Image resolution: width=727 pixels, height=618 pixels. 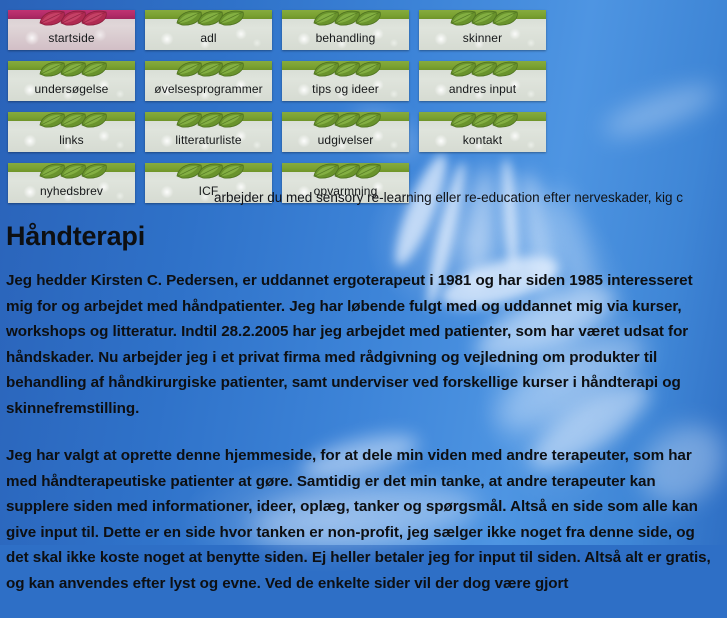 What do you see at coordinates (71, 140) in the screenshot?
I see `nav-button-label: links` at bounding box center [71, 140].